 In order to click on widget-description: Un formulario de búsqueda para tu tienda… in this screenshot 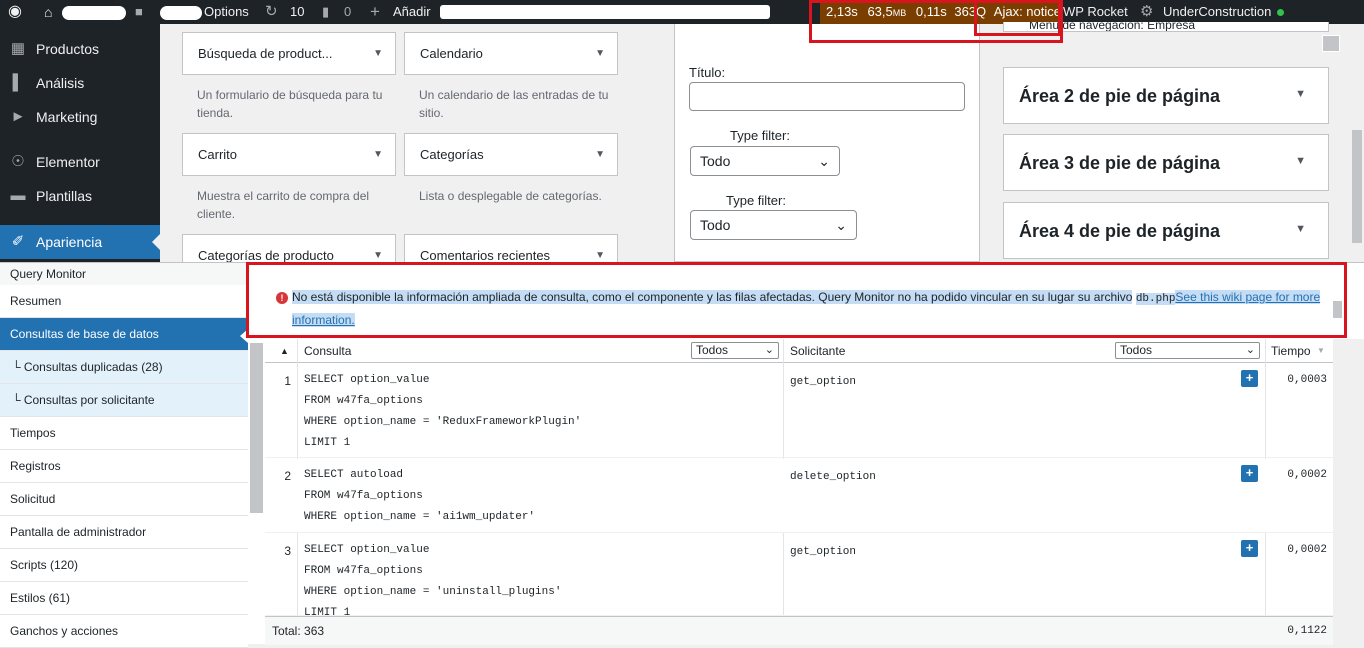, I will do `click(290, 104)`.